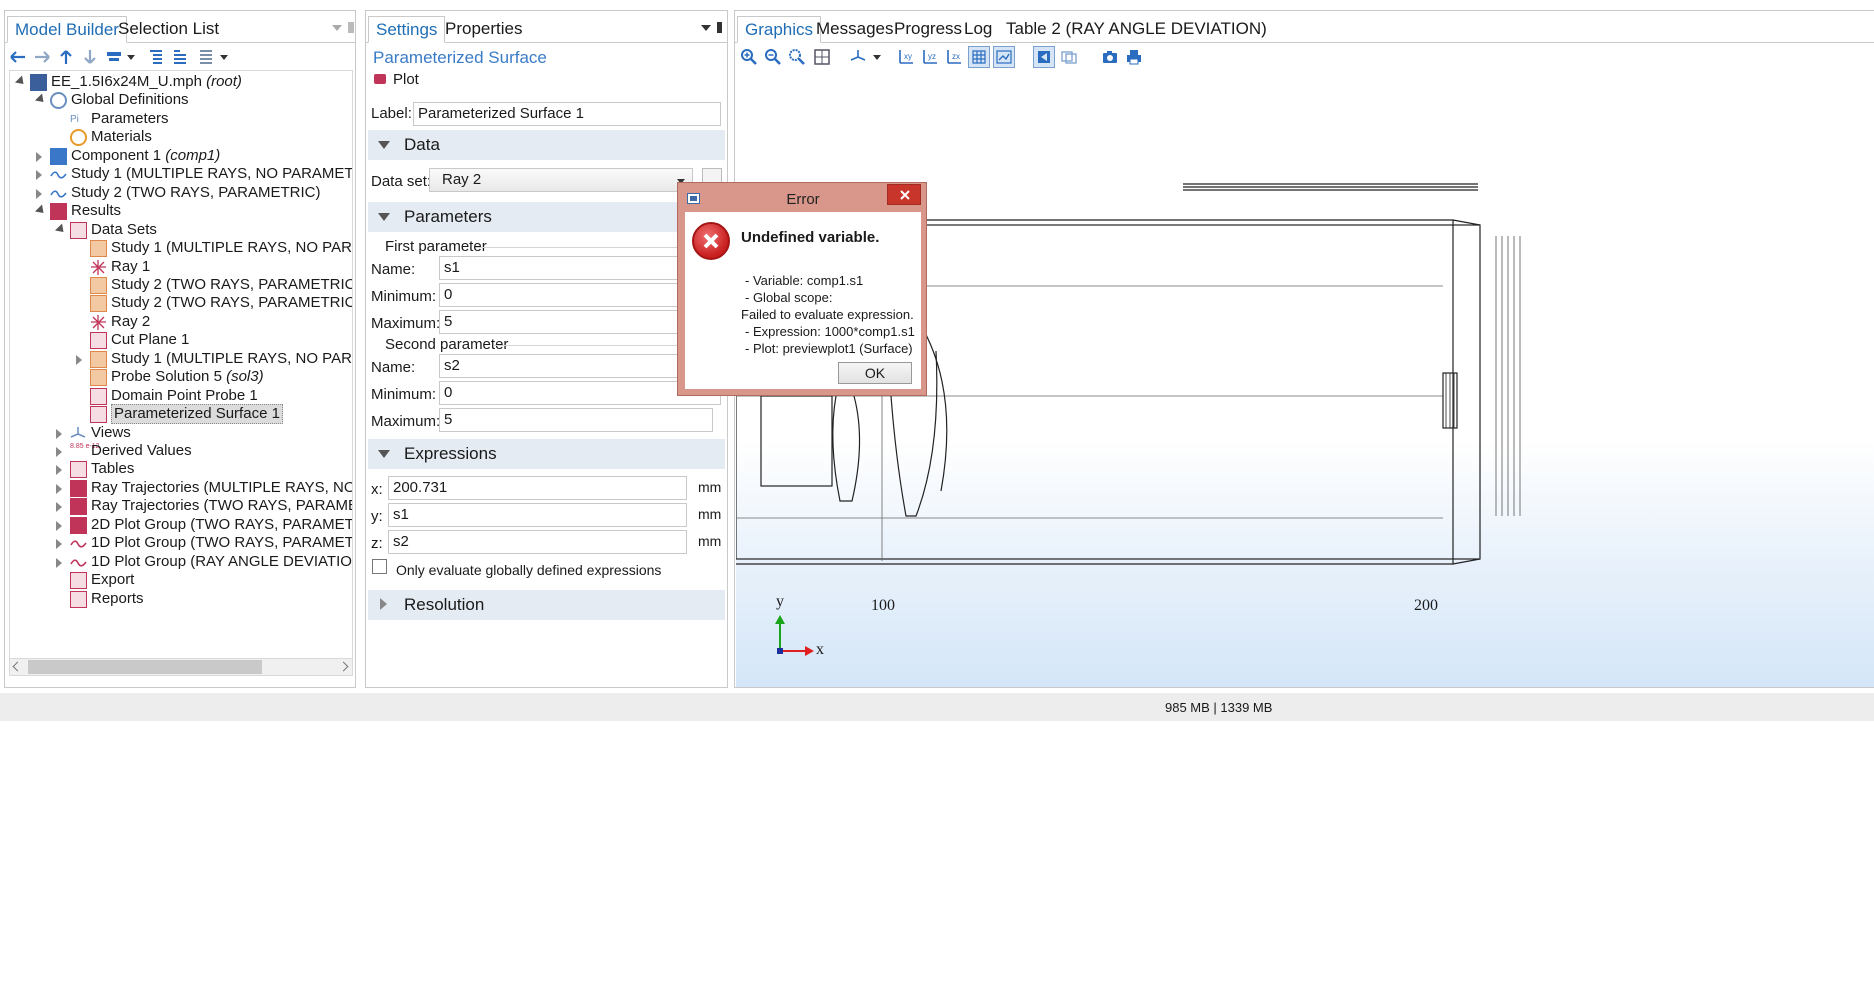 The width and height of the screenshot is (1874, 1000). What do you see at coordinates (576, 420) in the screenshot?
I see `second-parameter-maximum-field: 5` at bounding box center [576, 420].